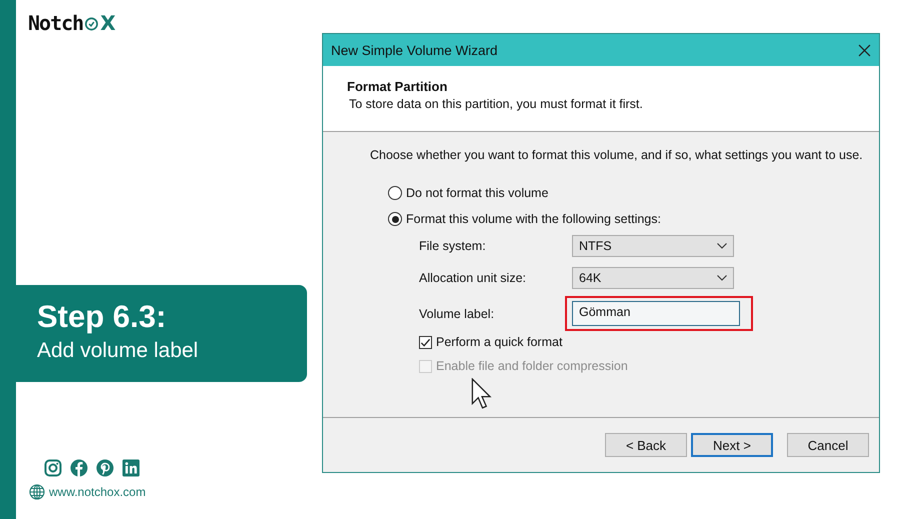 The width and height of the screenshot is (922, 519). Describe the element at coordinates (482, 394) in the screenshot. I see `mouse-pointer-icon` at that location.